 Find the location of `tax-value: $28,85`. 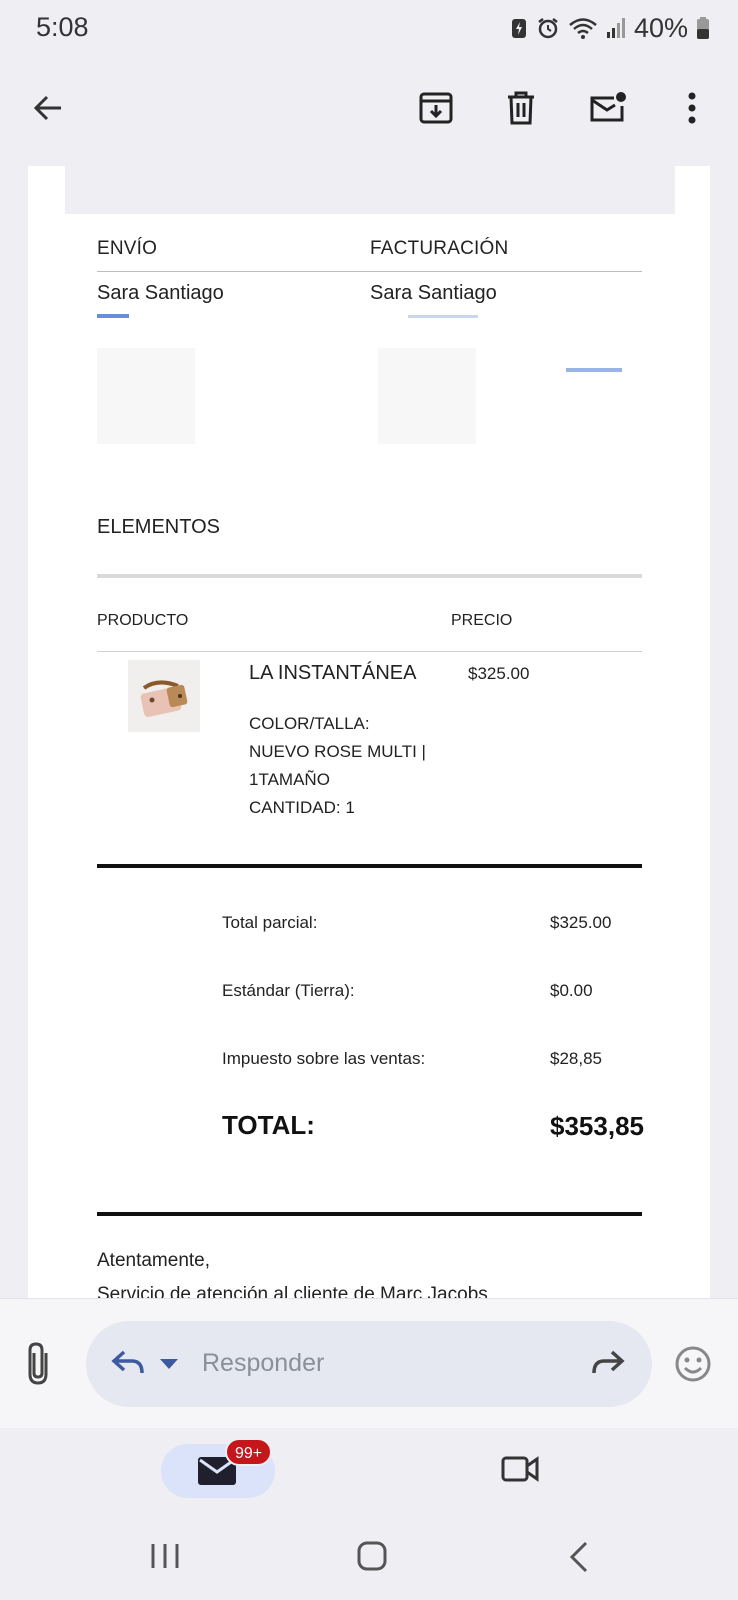

tax-value: $28,85 is located at coordinates (576, 1058).